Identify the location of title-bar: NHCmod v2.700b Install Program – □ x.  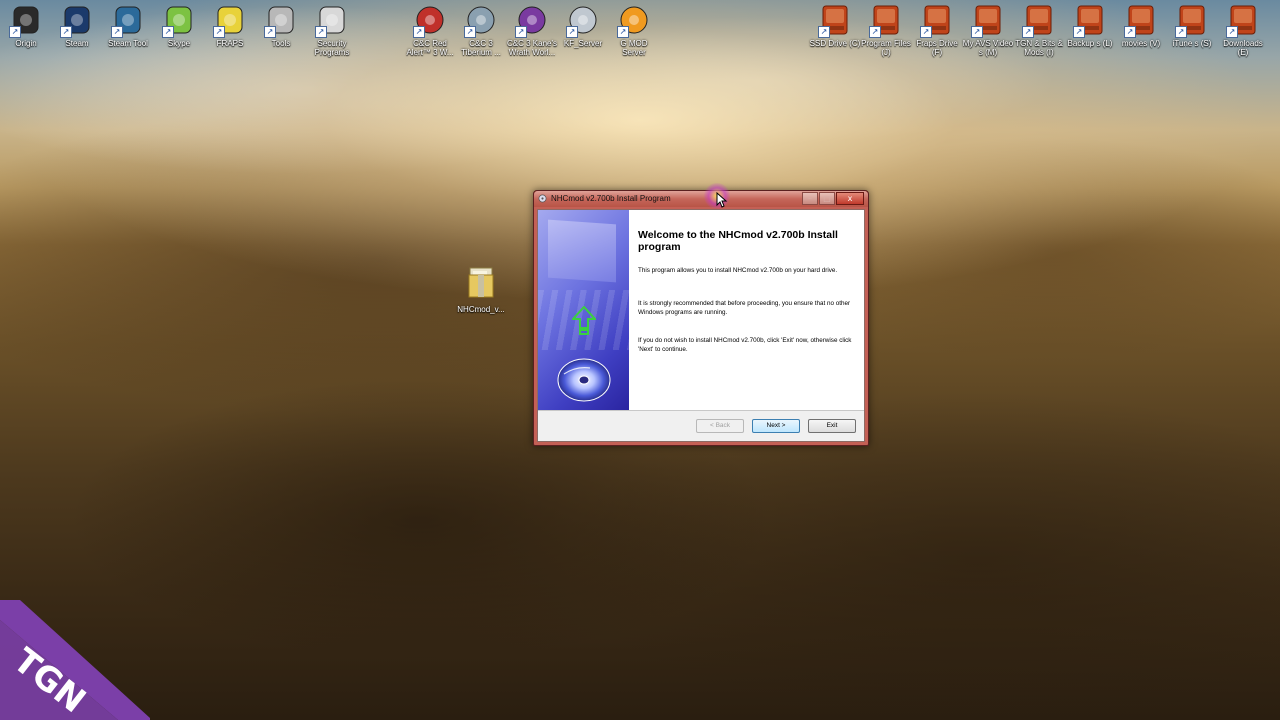
(701, 199).